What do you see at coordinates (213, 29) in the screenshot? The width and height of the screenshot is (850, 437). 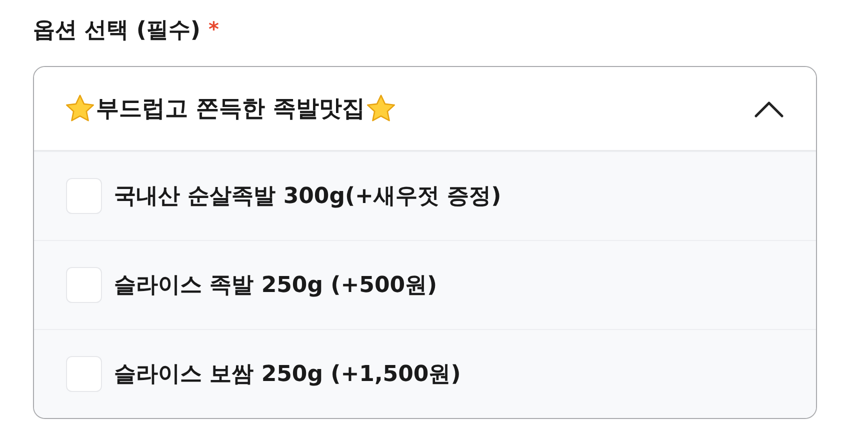 I see `required-mark: *` at bounding box center [213, 29].